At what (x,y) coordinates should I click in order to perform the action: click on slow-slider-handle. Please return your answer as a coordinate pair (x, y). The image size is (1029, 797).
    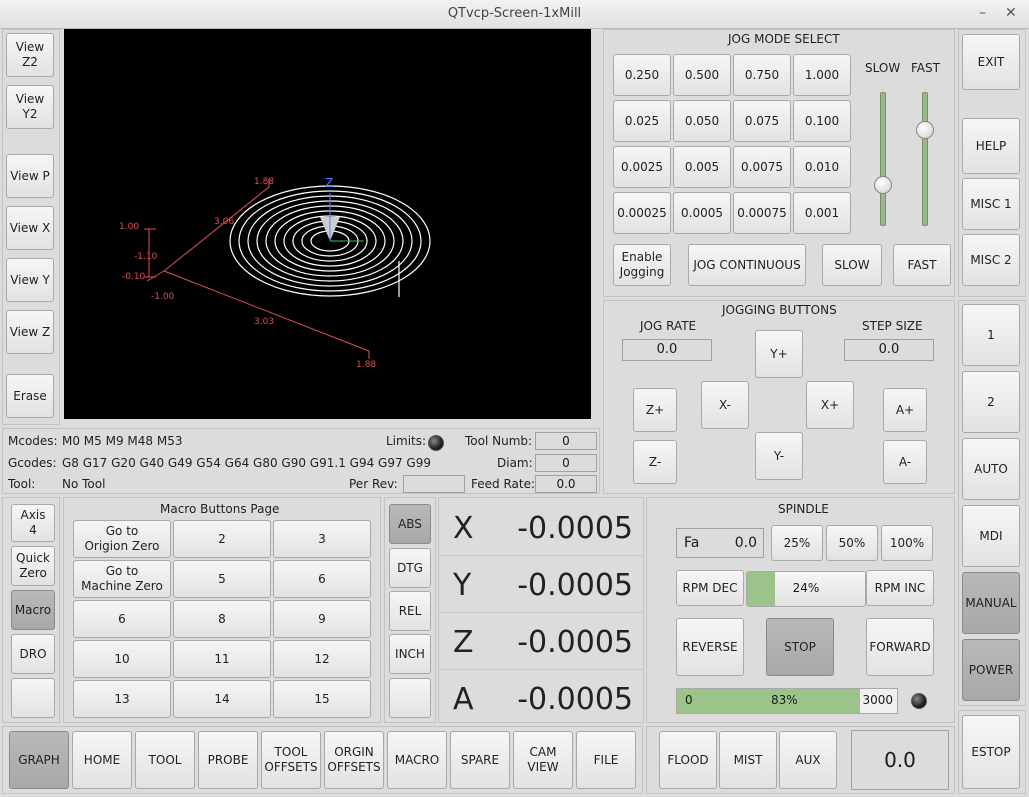
    Looking at the image, I should click on (883, 184).